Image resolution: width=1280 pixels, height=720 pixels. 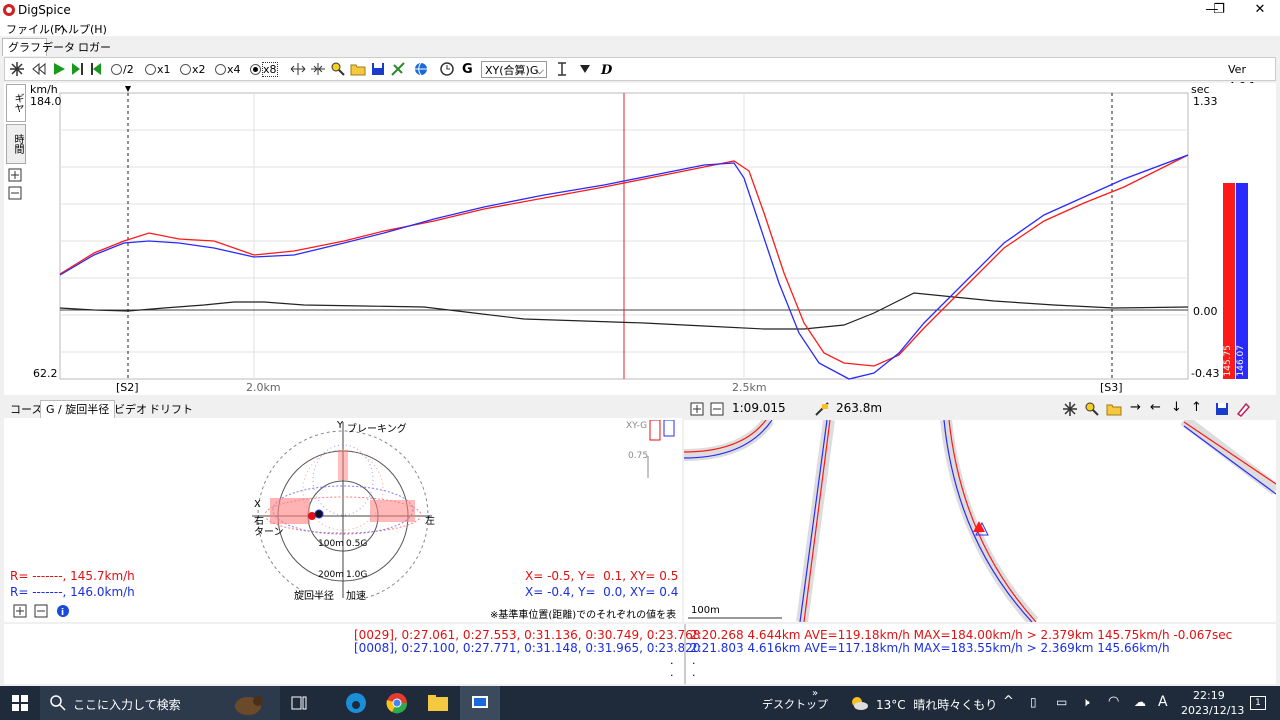 I want to click on tab-drift: ドリフト, so click(x=171, y=409).